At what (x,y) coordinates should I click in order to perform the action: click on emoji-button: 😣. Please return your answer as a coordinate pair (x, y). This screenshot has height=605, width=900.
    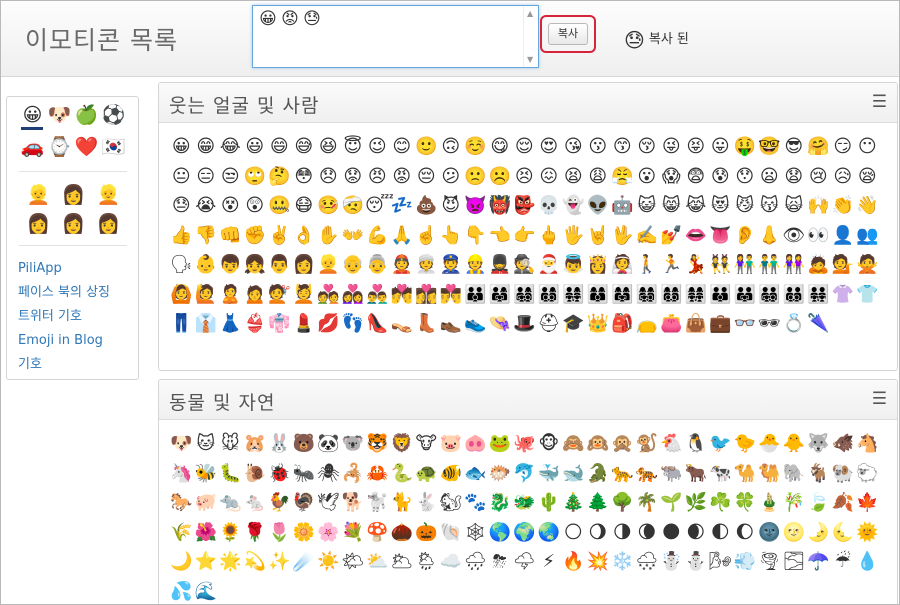
    Looking at the image, I should click on (524, 177).